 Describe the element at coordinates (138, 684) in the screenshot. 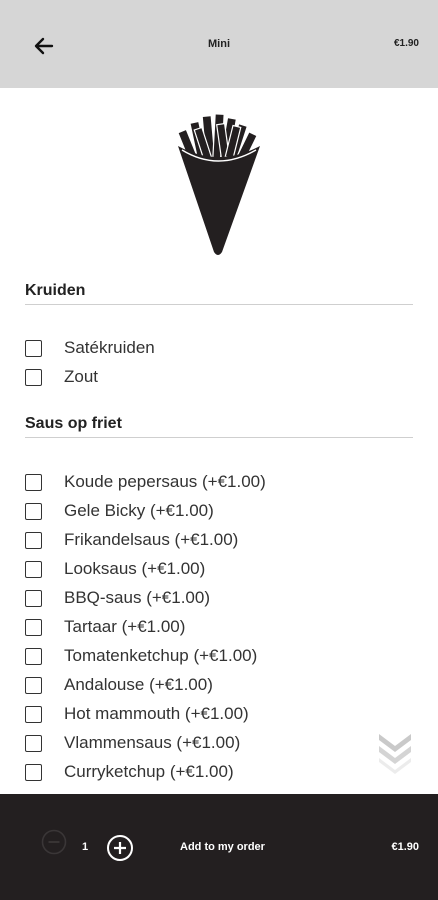

I see `option-label: Andalouse (+€1.00)` at that location.